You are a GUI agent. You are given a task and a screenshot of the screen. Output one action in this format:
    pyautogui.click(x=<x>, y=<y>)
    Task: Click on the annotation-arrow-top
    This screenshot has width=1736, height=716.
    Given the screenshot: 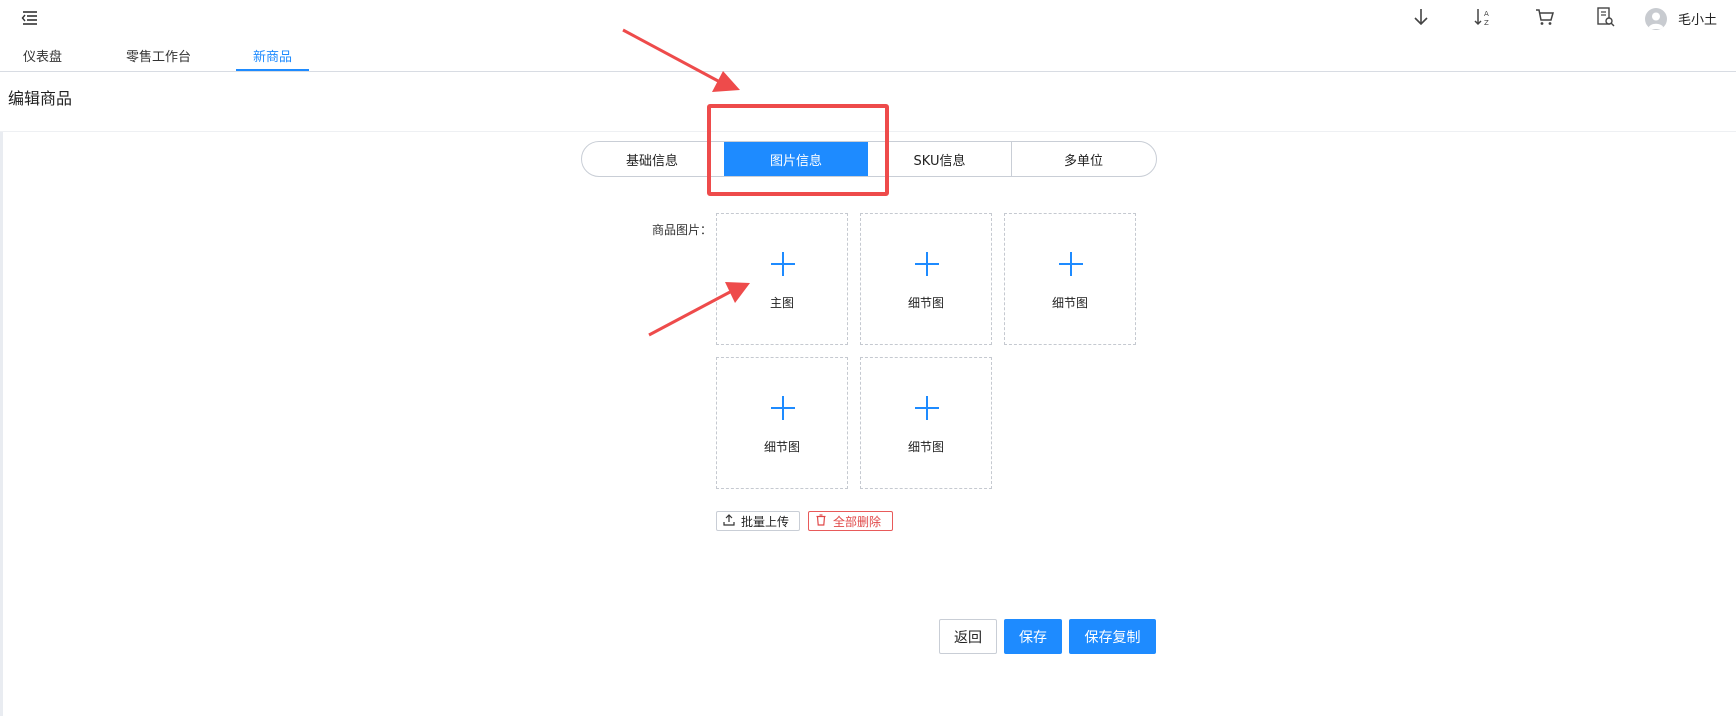 What is the action you would take?
    pyautogui.click(x=681, y=60)
    